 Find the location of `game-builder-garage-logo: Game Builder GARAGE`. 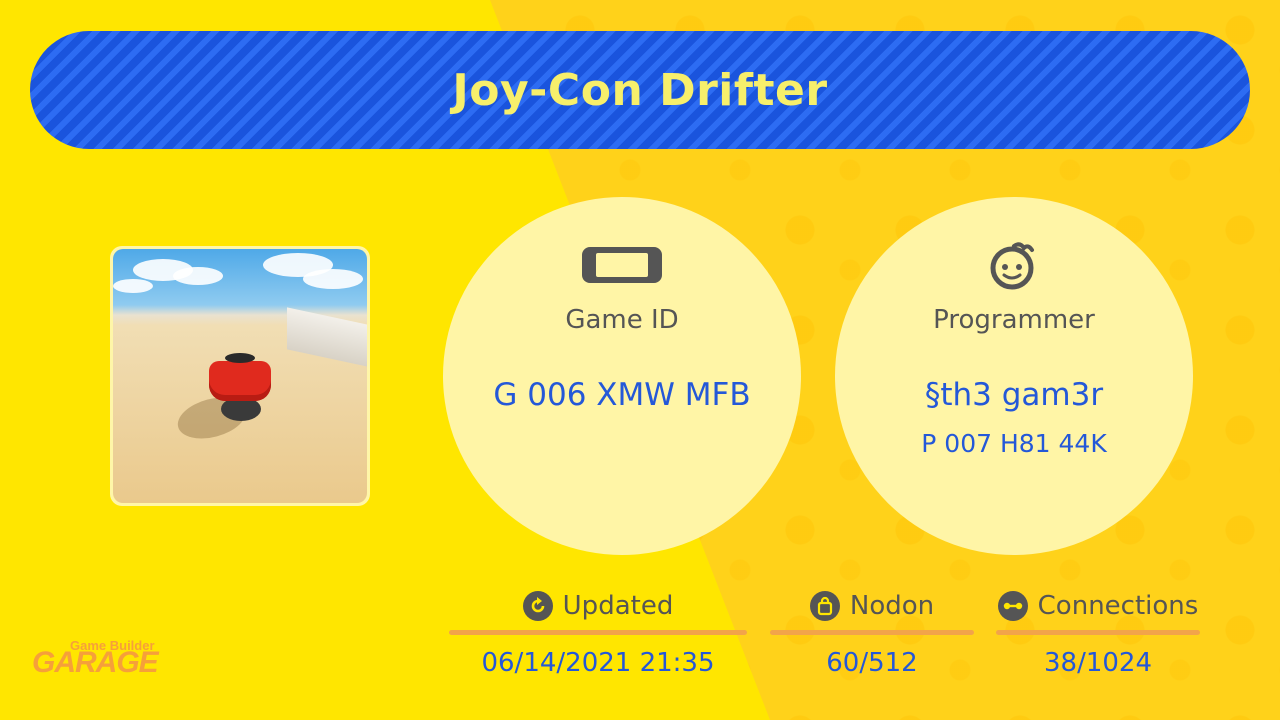

game-builder-garage-logo: Game Builder GARAGE is located at coordinates (100, 659).